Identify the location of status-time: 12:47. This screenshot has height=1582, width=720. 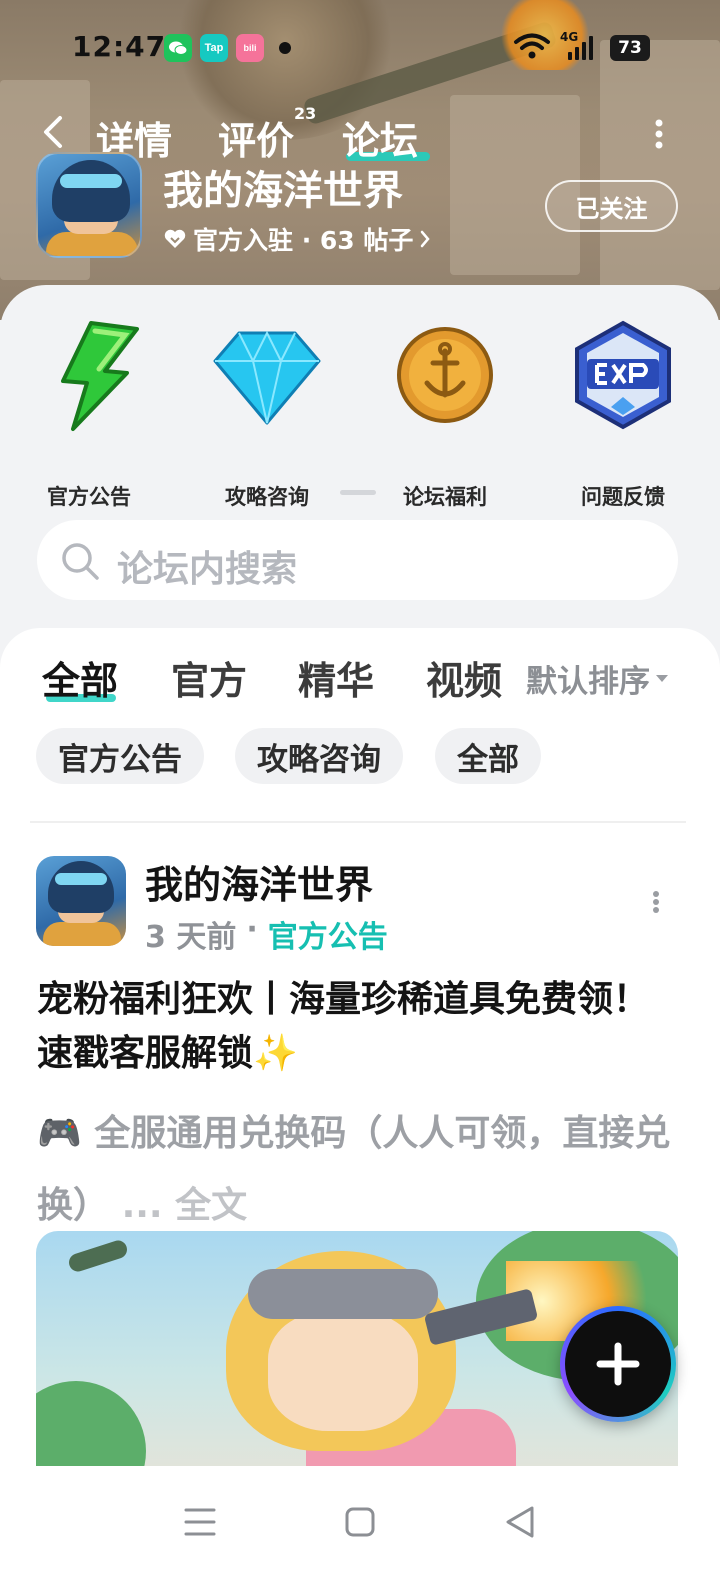
(119, 46).